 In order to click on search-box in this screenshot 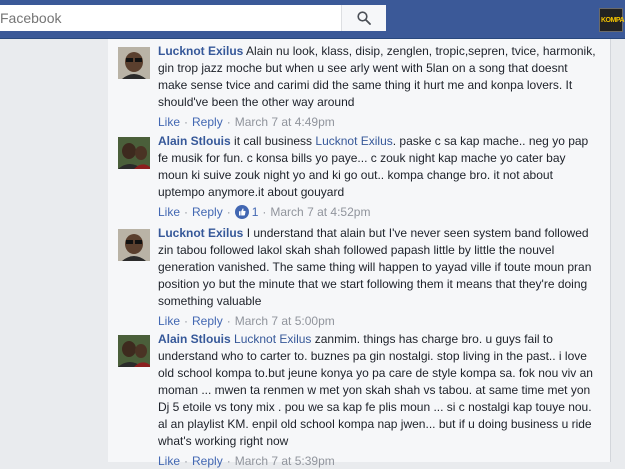, I will do `click(193, 18)`.